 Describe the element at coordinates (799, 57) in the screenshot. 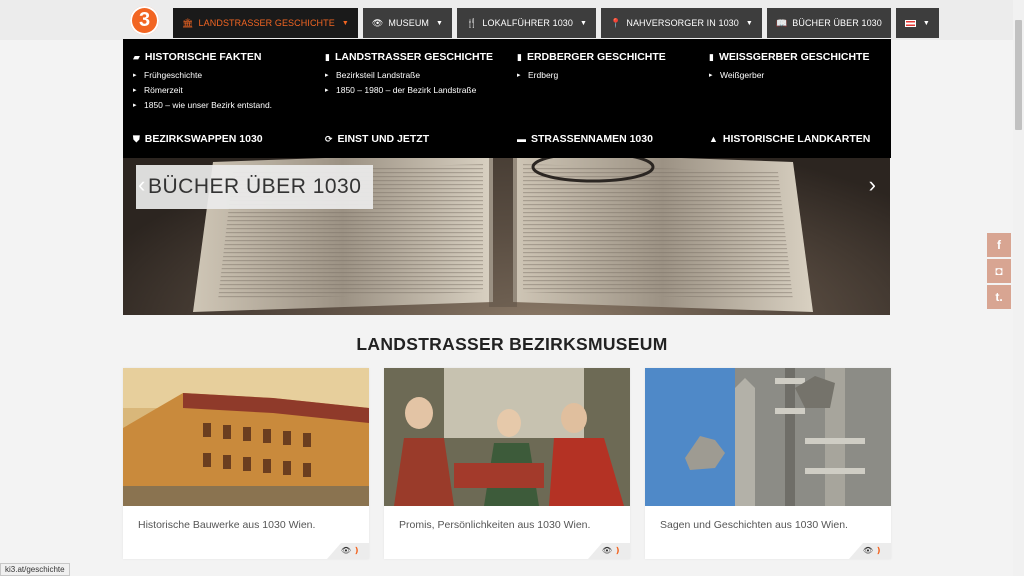

I see `menu-heading: ▮ Weissgerber Geschichte` at that location.